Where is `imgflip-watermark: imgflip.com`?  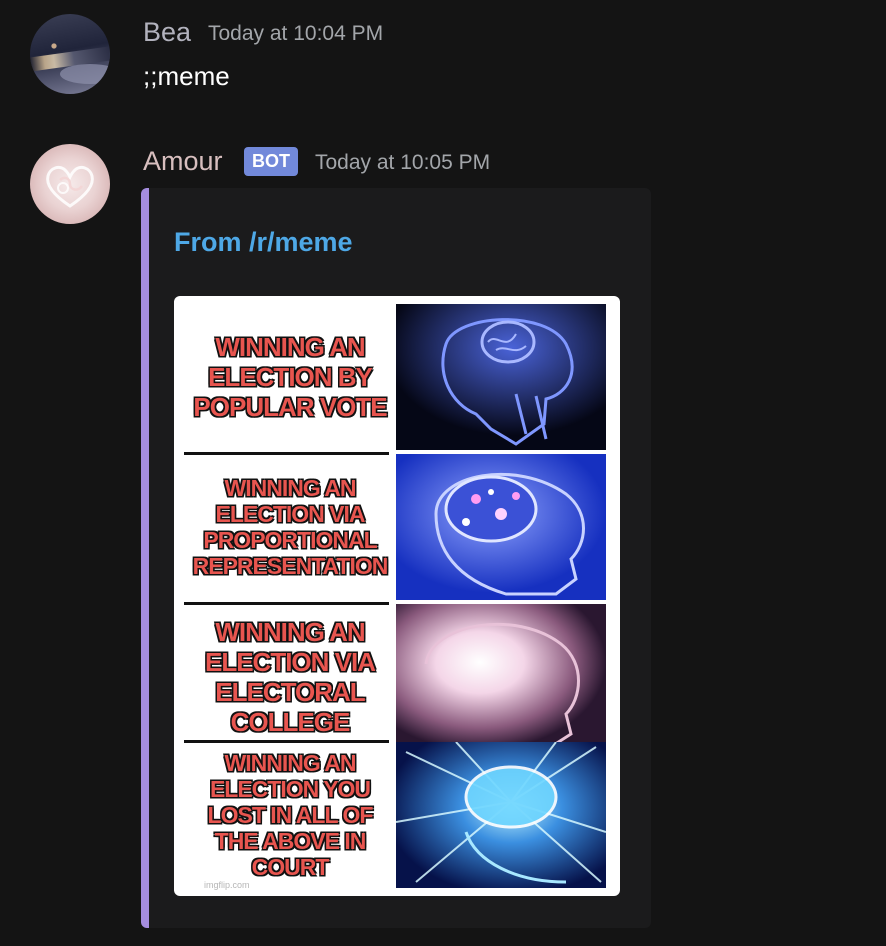 imgflip-watermark: imgflip.com is located at coordinates (227, 885).